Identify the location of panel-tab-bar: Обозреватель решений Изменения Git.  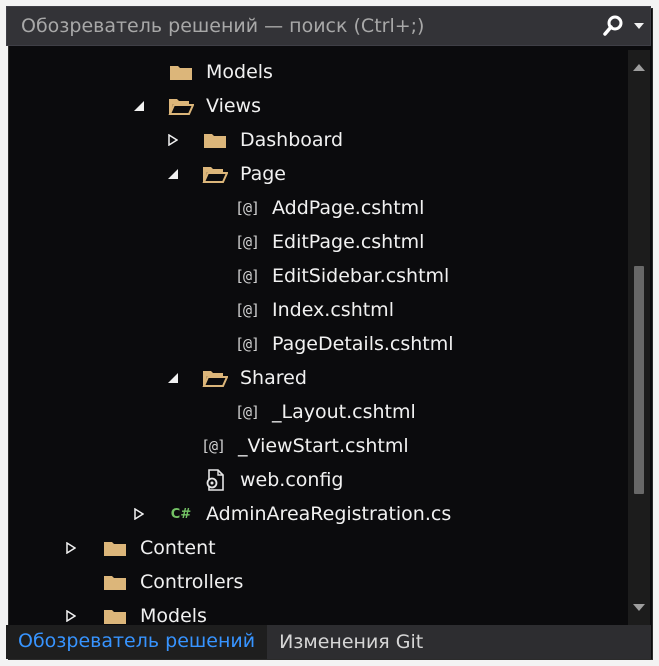
(328, 642).